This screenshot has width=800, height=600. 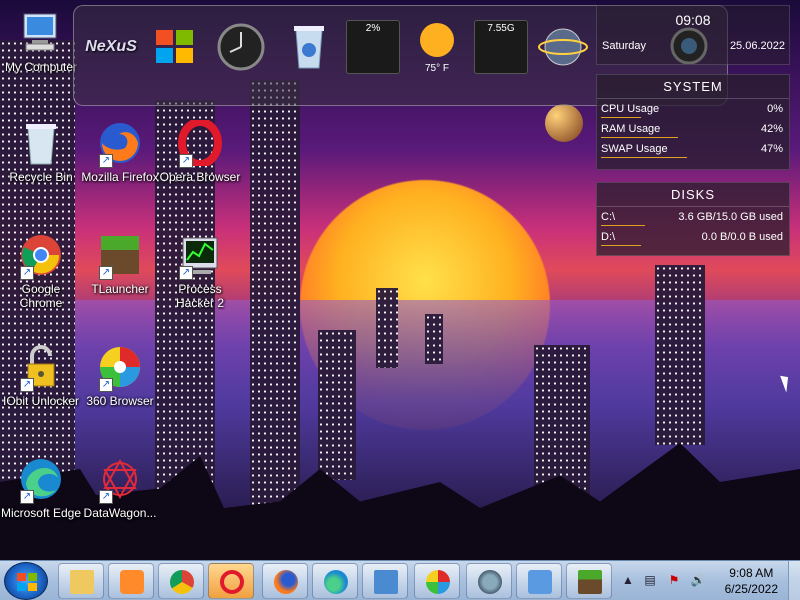 I want to click on show-hidden-icons-chevron-icon: ▲, so click(x=628, y=581).